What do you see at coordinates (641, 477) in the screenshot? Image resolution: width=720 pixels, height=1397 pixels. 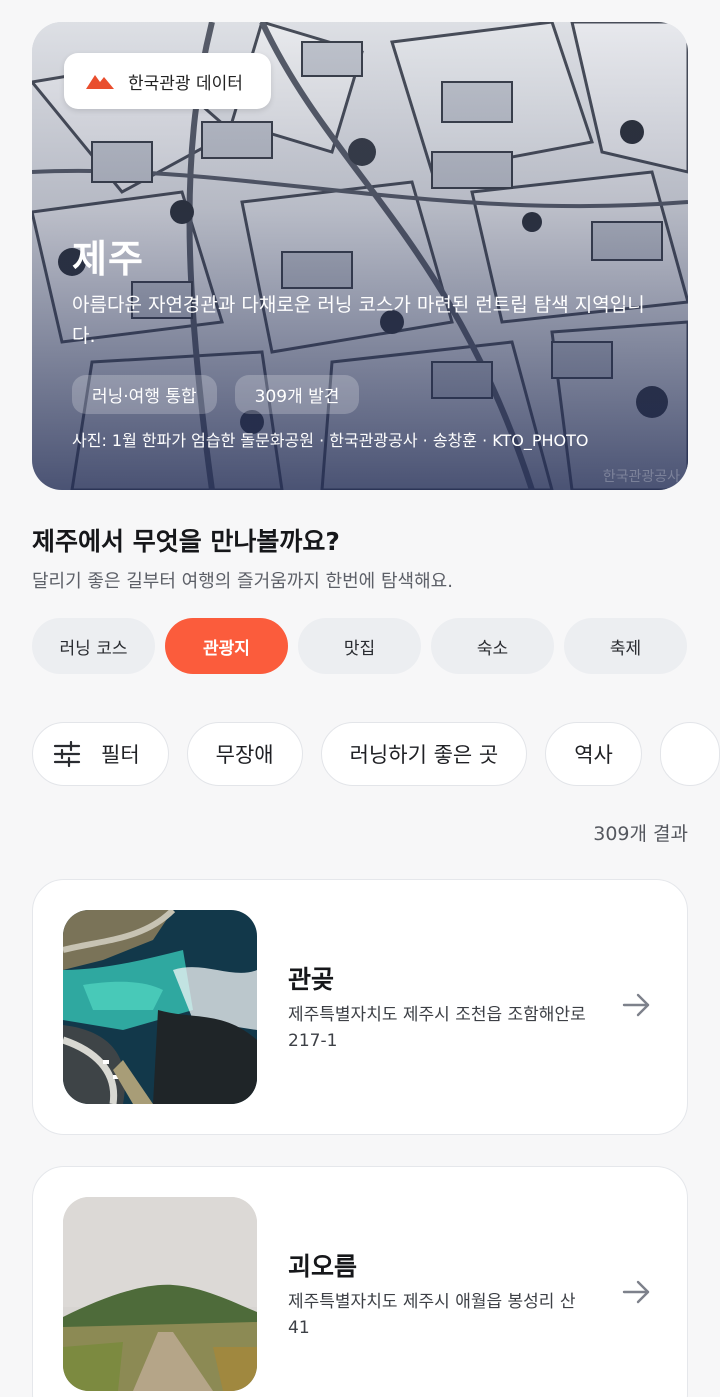 I see `photo-watermark: 한국관광공사` at bounding box center [641, 477].